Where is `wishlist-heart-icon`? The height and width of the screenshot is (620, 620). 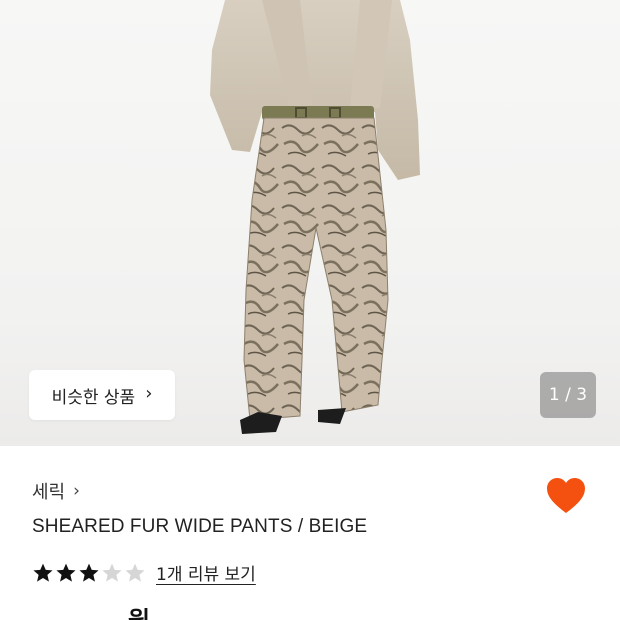 wishlist-heart-icon is located at coordinates (566, 496).